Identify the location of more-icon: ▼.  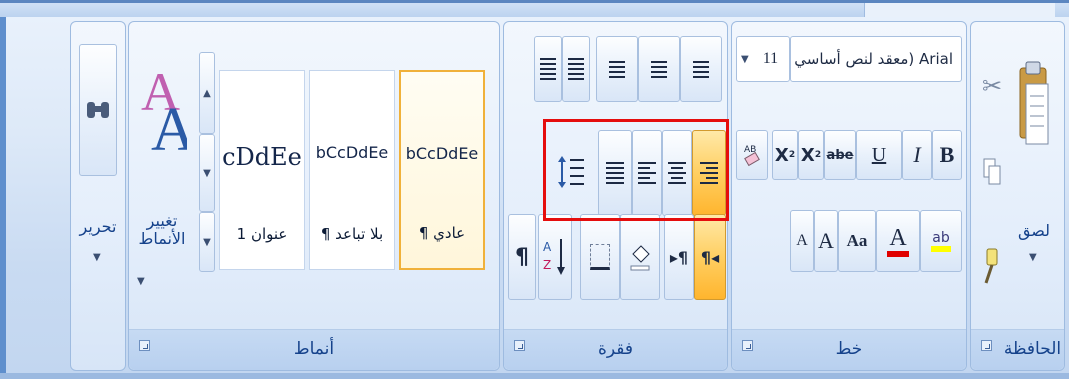
(207, 242).